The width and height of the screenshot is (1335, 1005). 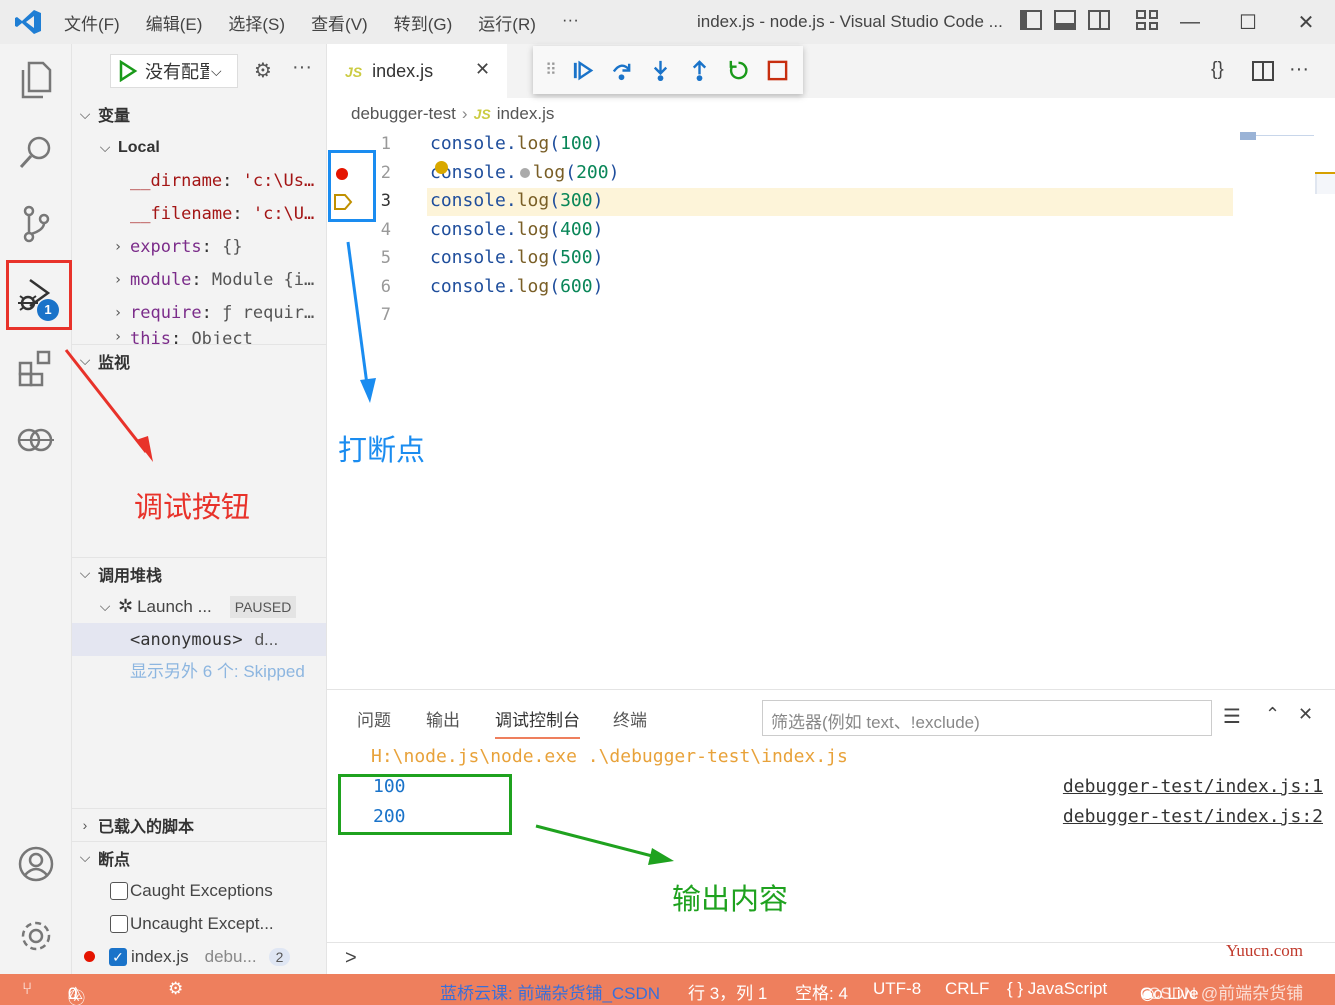 I want to click on callstack-session: ⌵ ✲ Launch ... PAUSED, so click(x=199, y=606).